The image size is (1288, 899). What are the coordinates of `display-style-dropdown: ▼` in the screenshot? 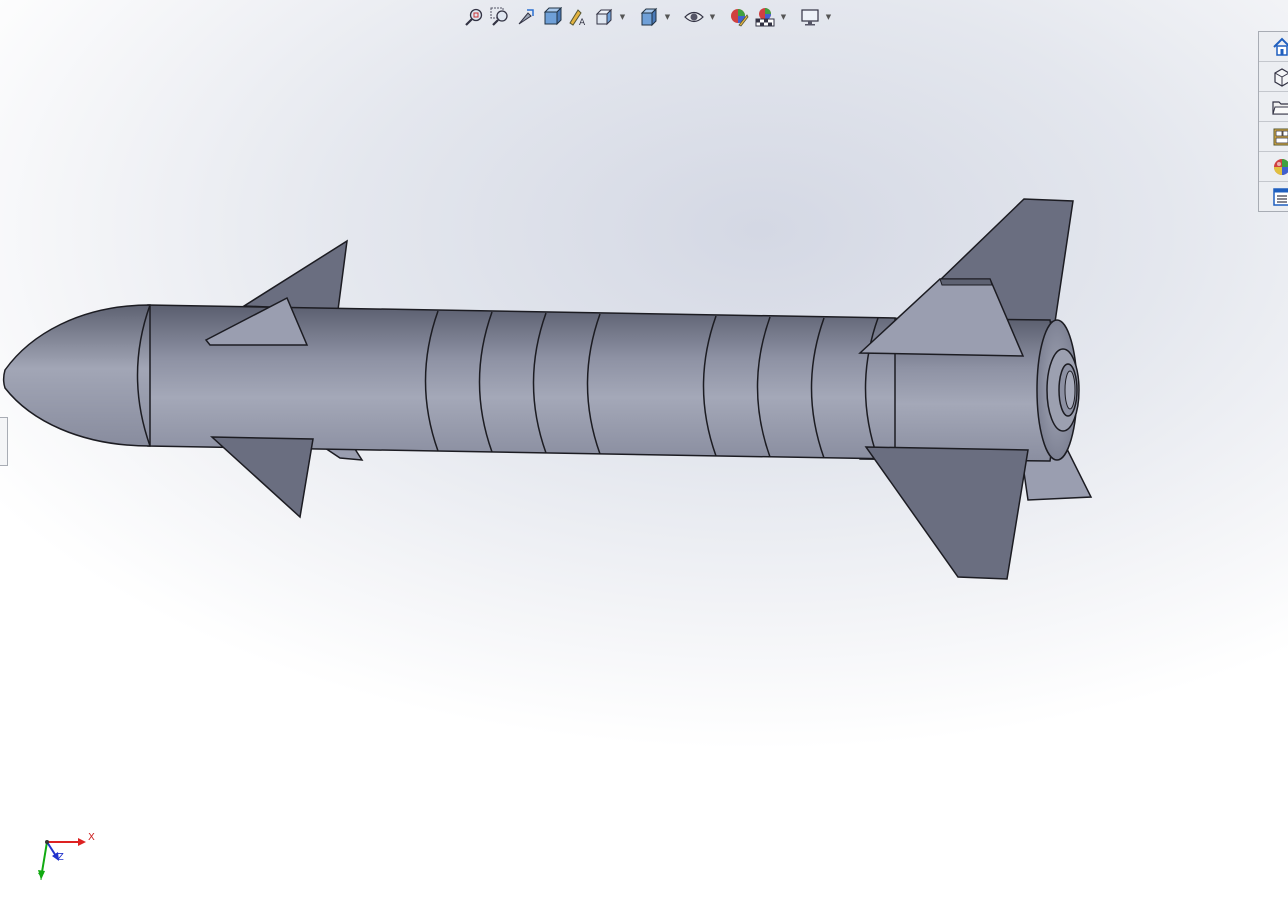 It's located at (667, 17).